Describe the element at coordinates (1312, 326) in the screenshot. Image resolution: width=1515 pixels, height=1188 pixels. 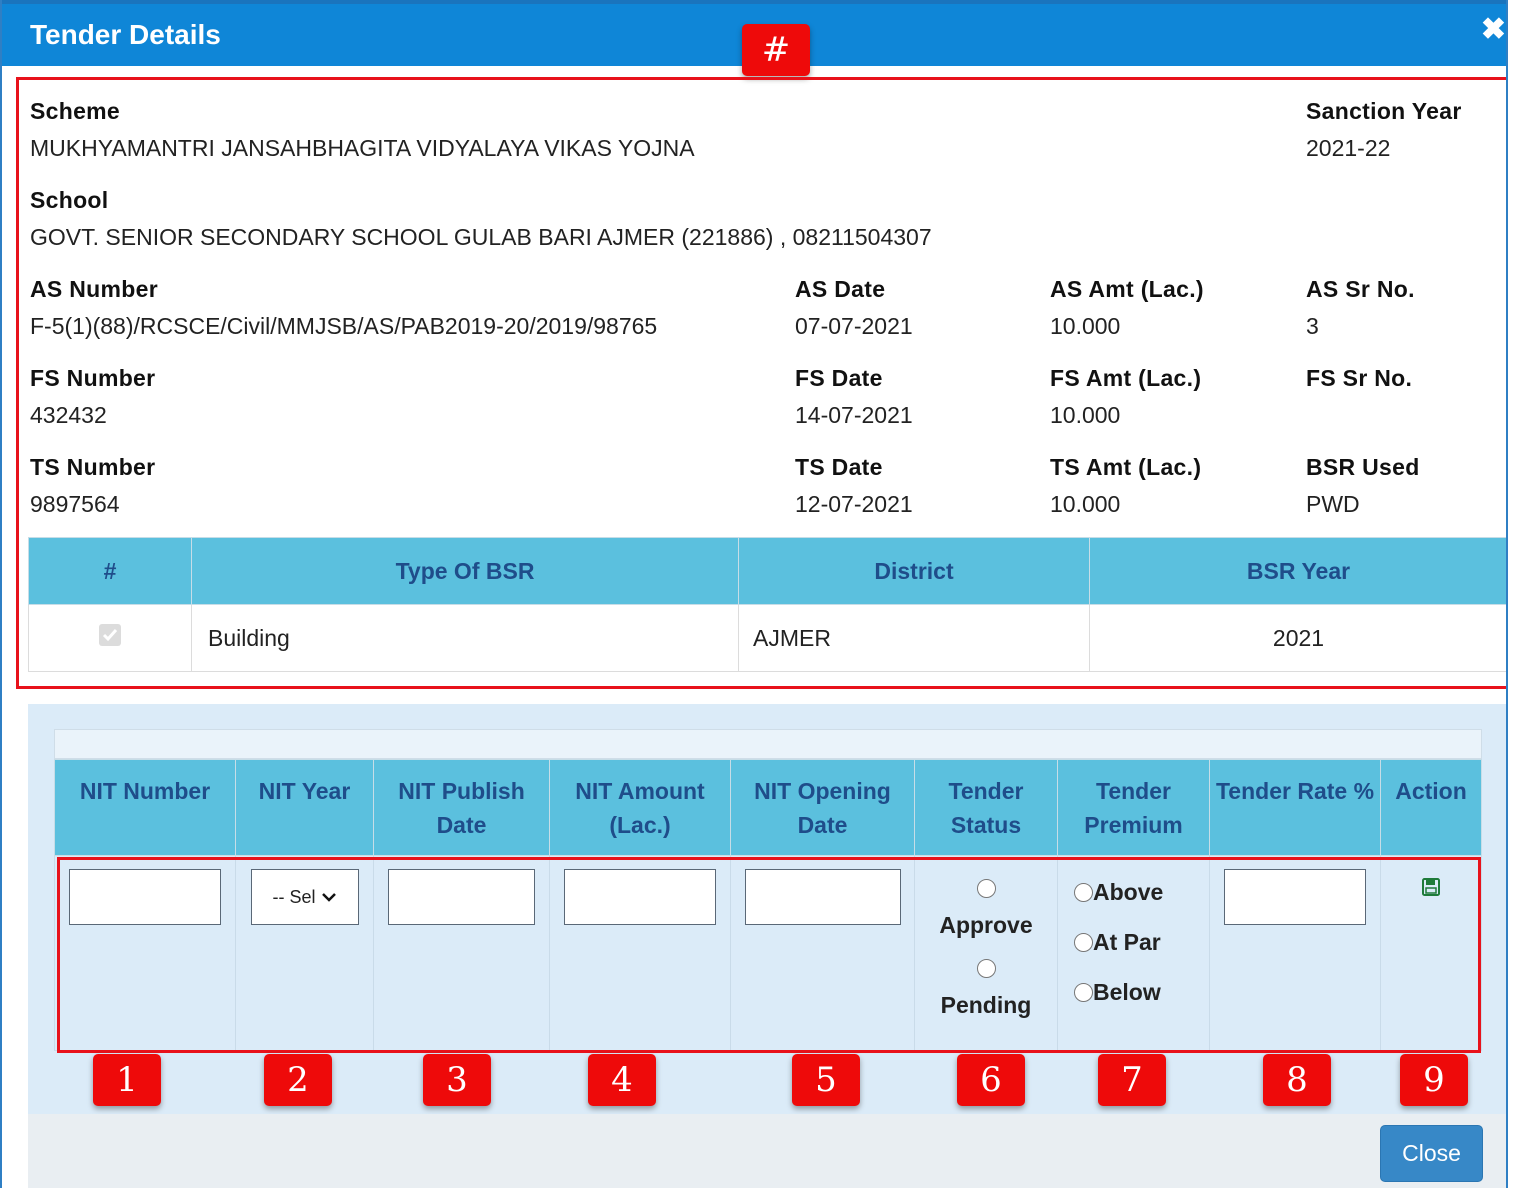
I see `as-sr-value: 3` at that location.